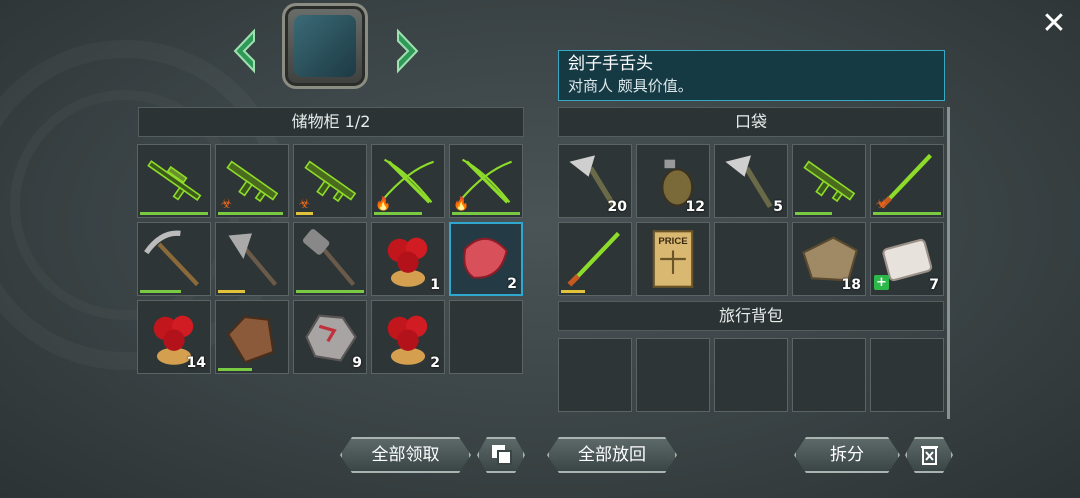 The height and width of the screenshot is (498, 1080). Describe the element at coordinates (595, 181) in the screenshot. I see `pocket-slot: 20` at that location.